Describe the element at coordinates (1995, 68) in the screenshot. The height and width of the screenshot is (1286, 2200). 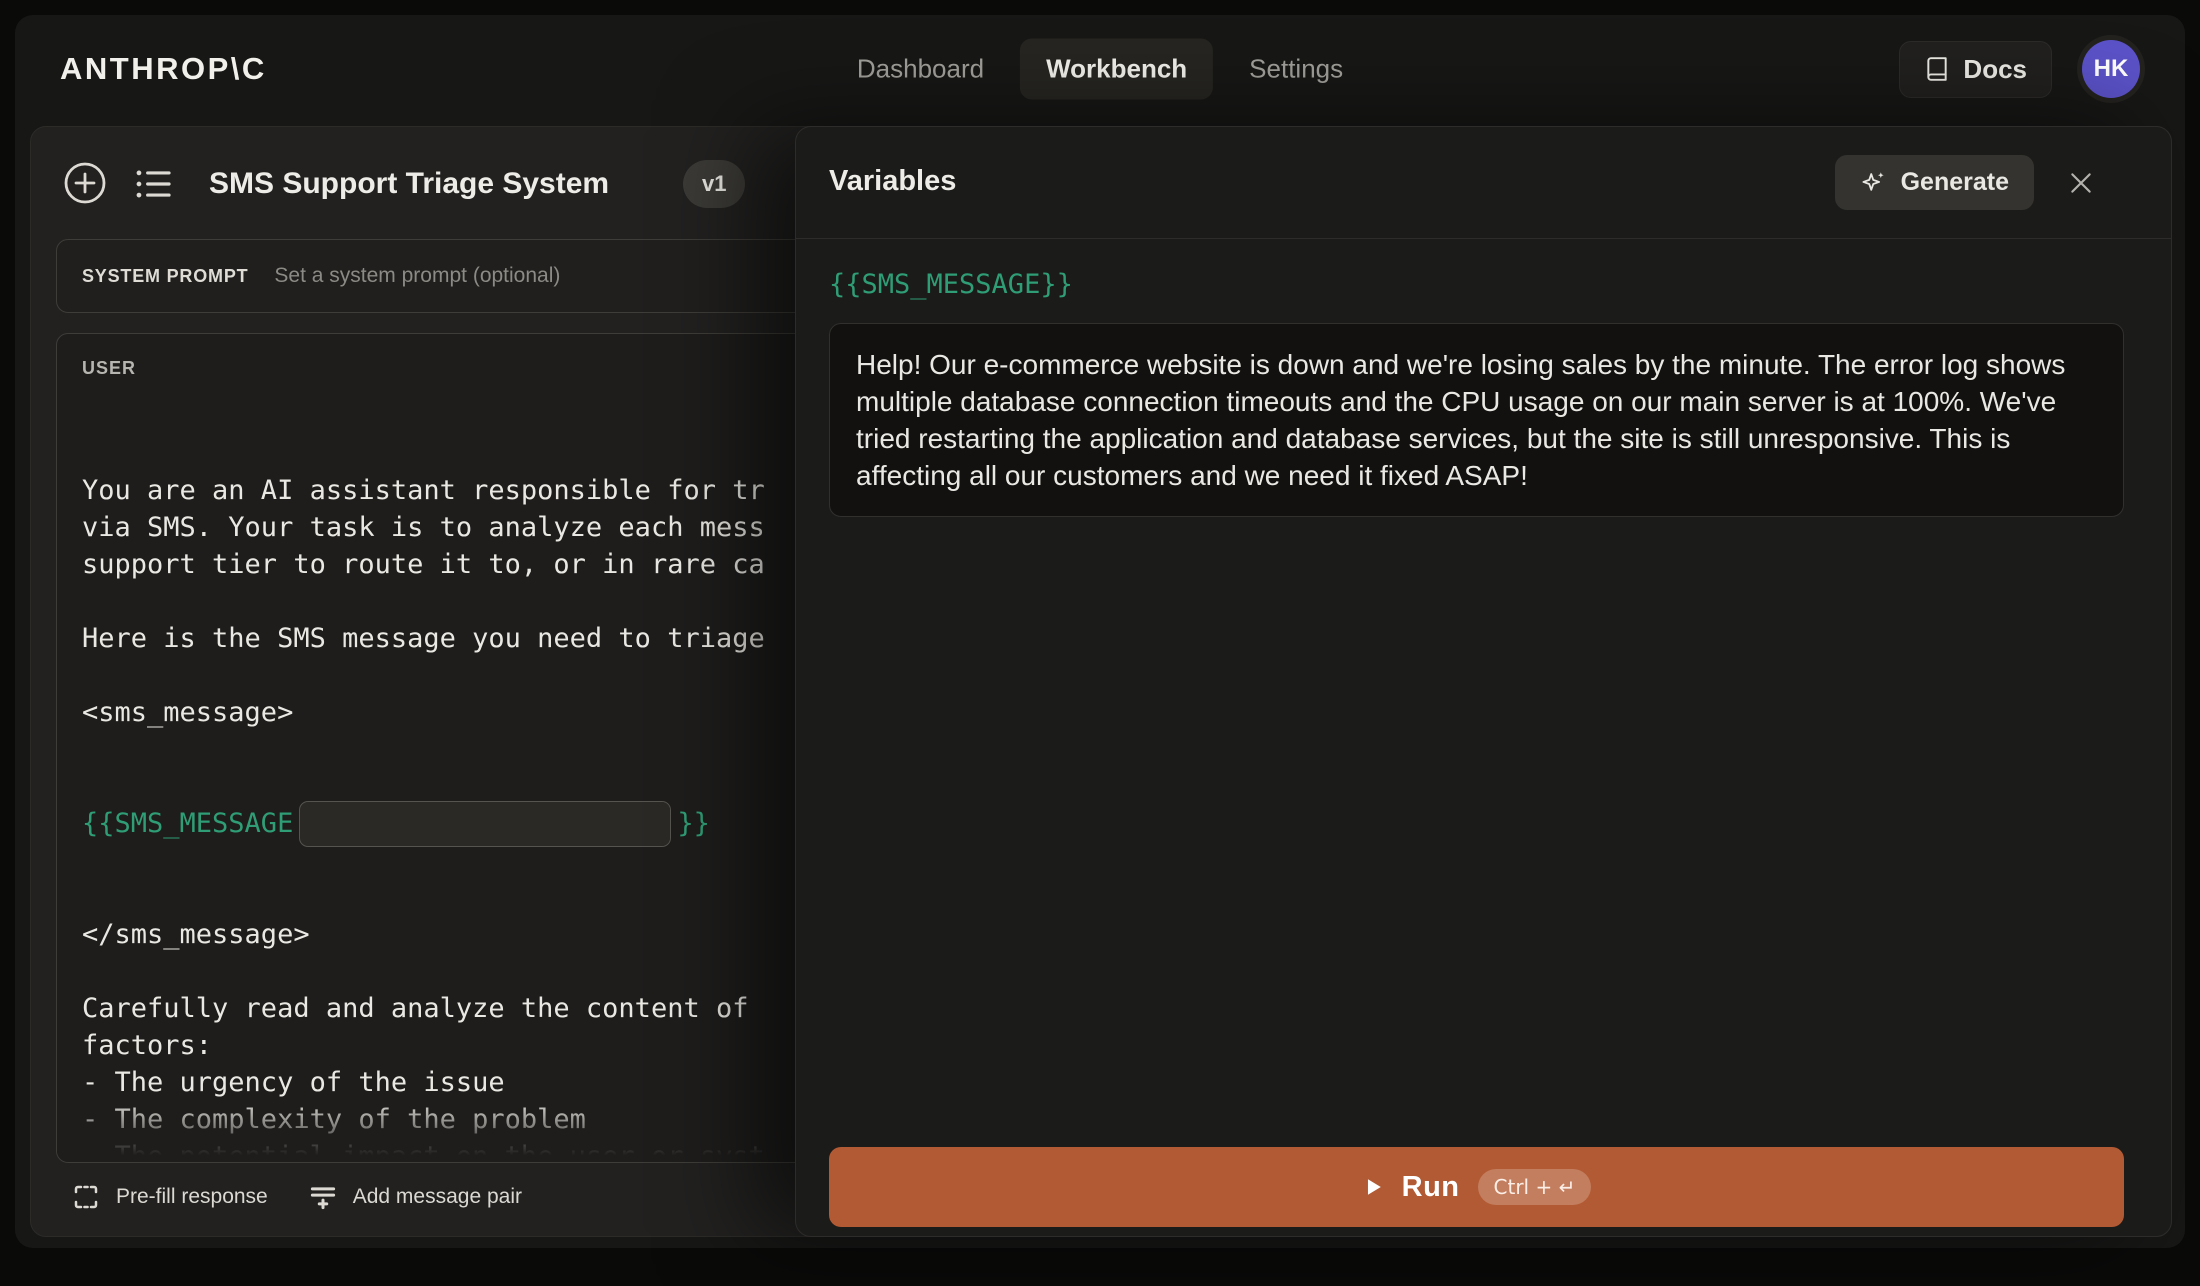
I see `docs-label: Docs` at that location.